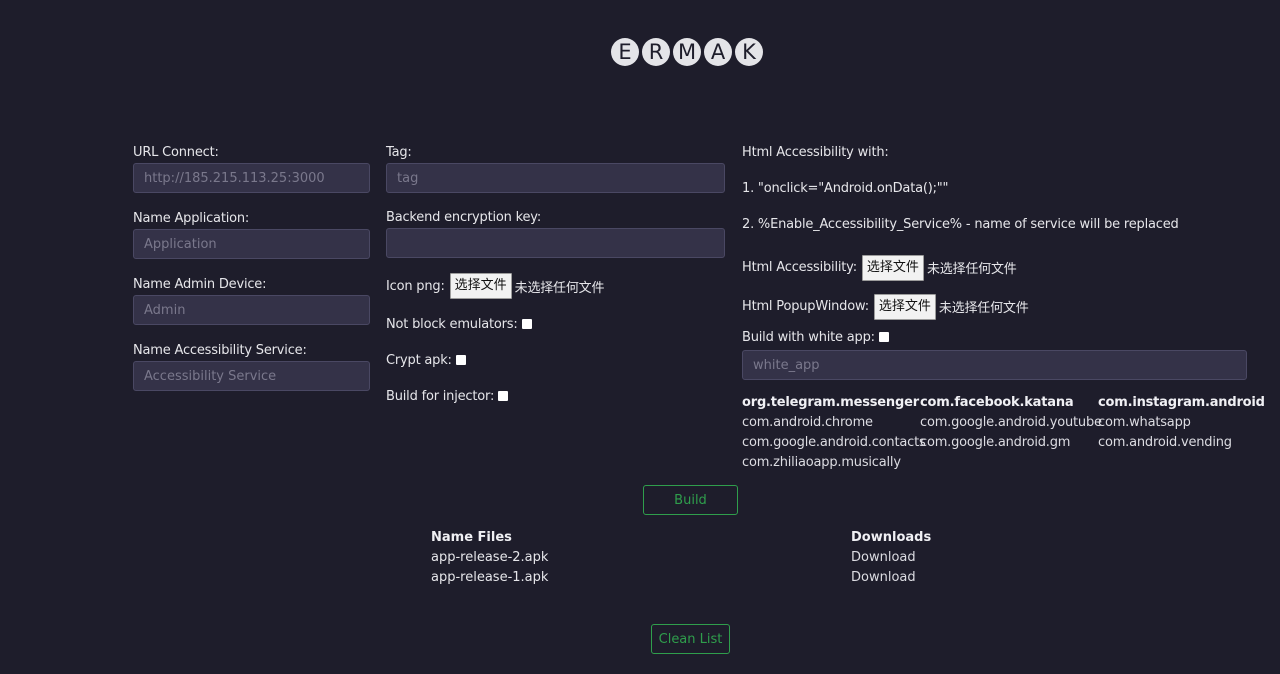 Image resolution: width=1280 pixels, height=674 pixels. I want to click on logo-letter: E, so click(625, 52).